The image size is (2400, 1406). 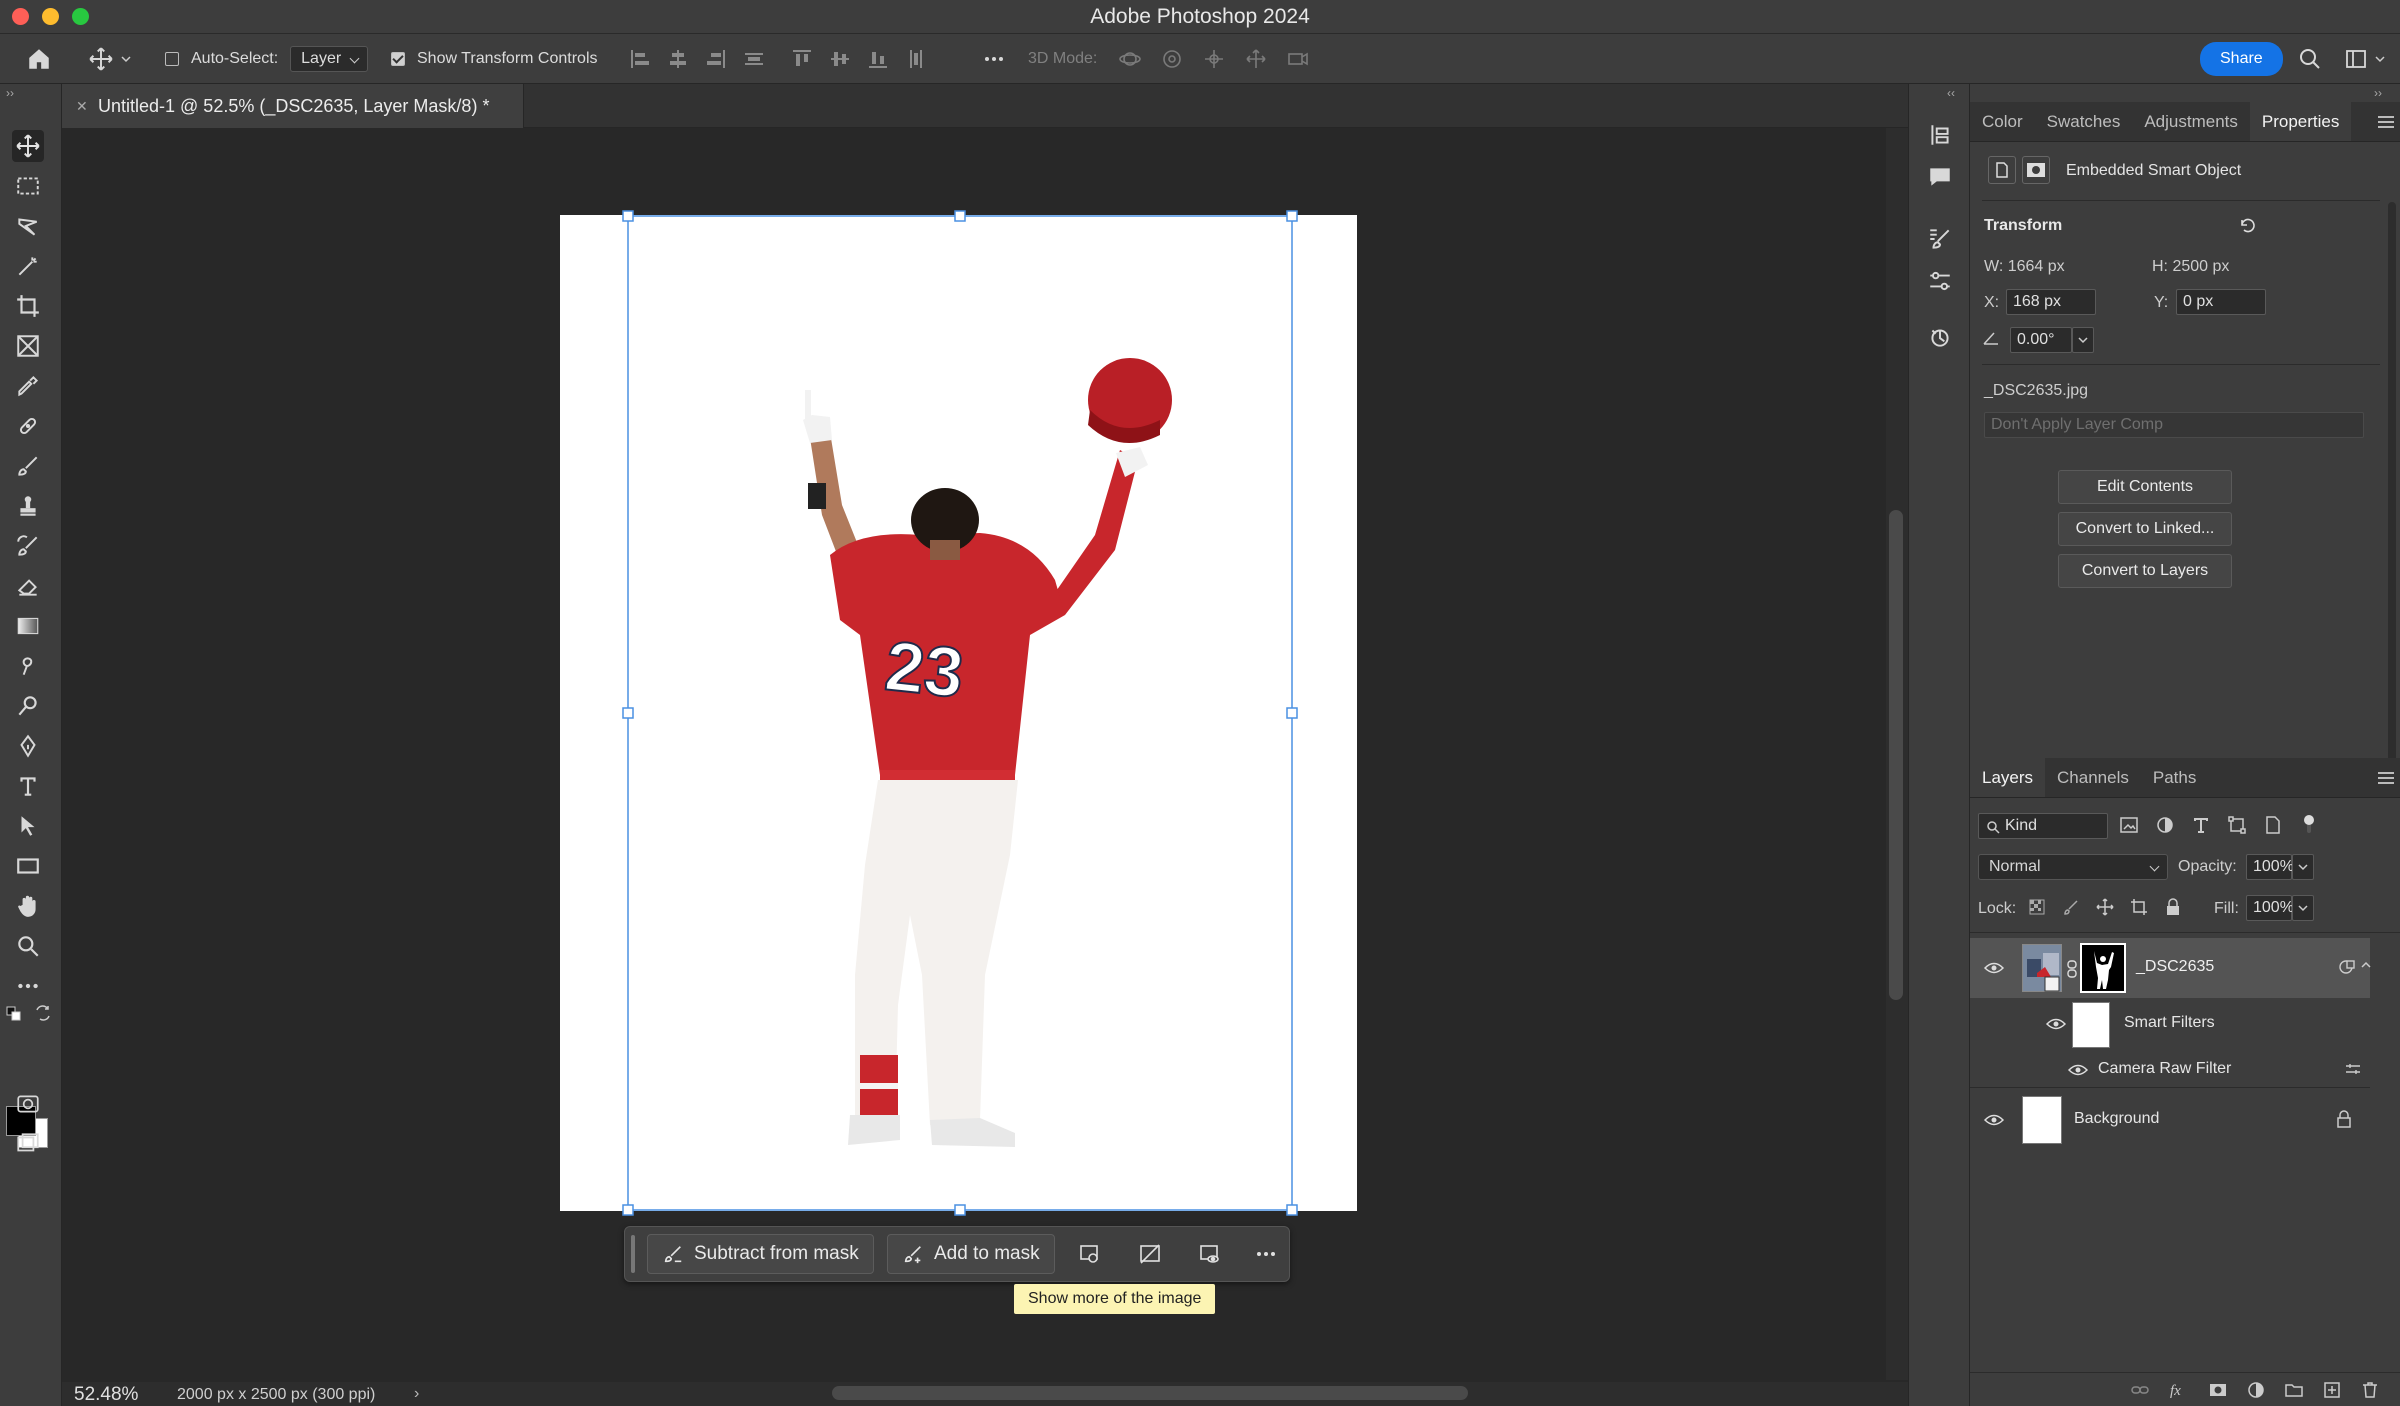 I want to click on close-document-icon: ✕, so click(x=82, y=106).